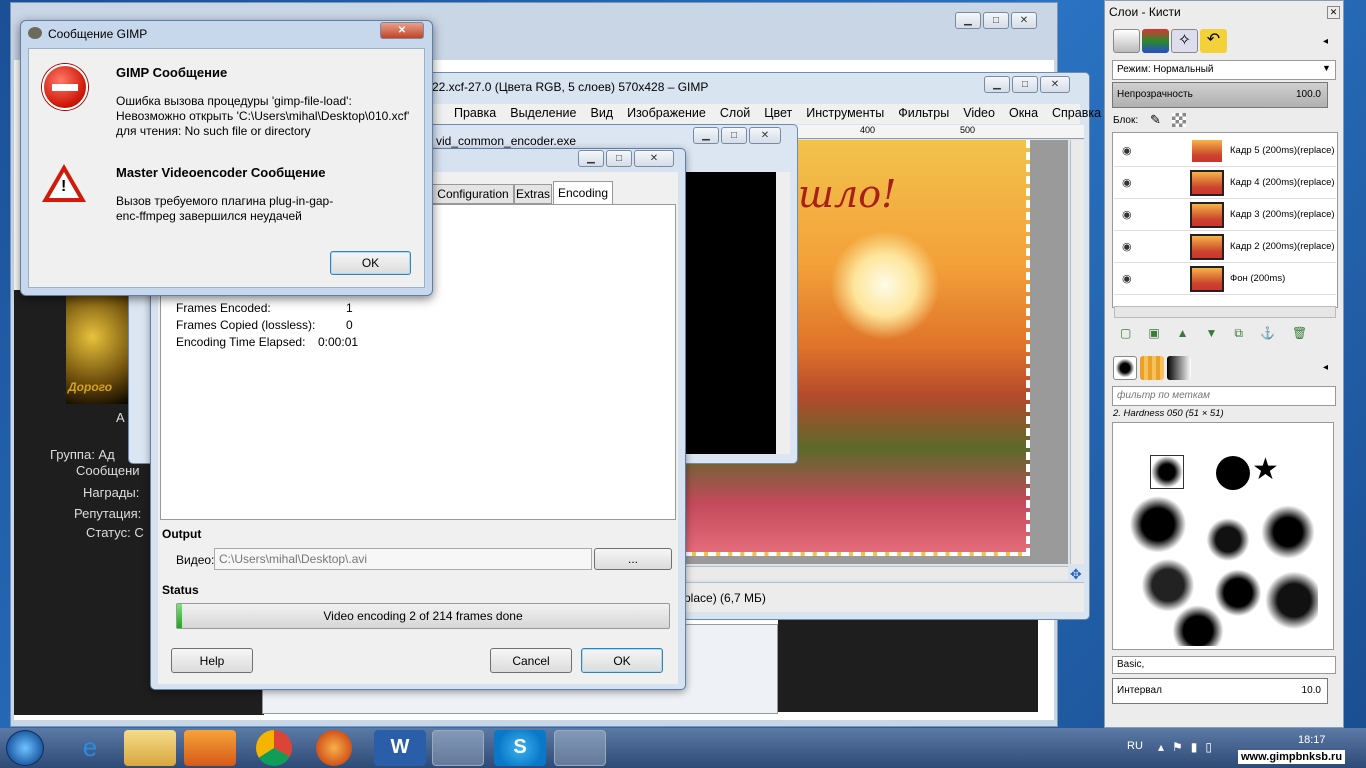  Describe the element at coordinates (334, 748) in the screenshot. I see `firefox-taskbar-icon` at that location.